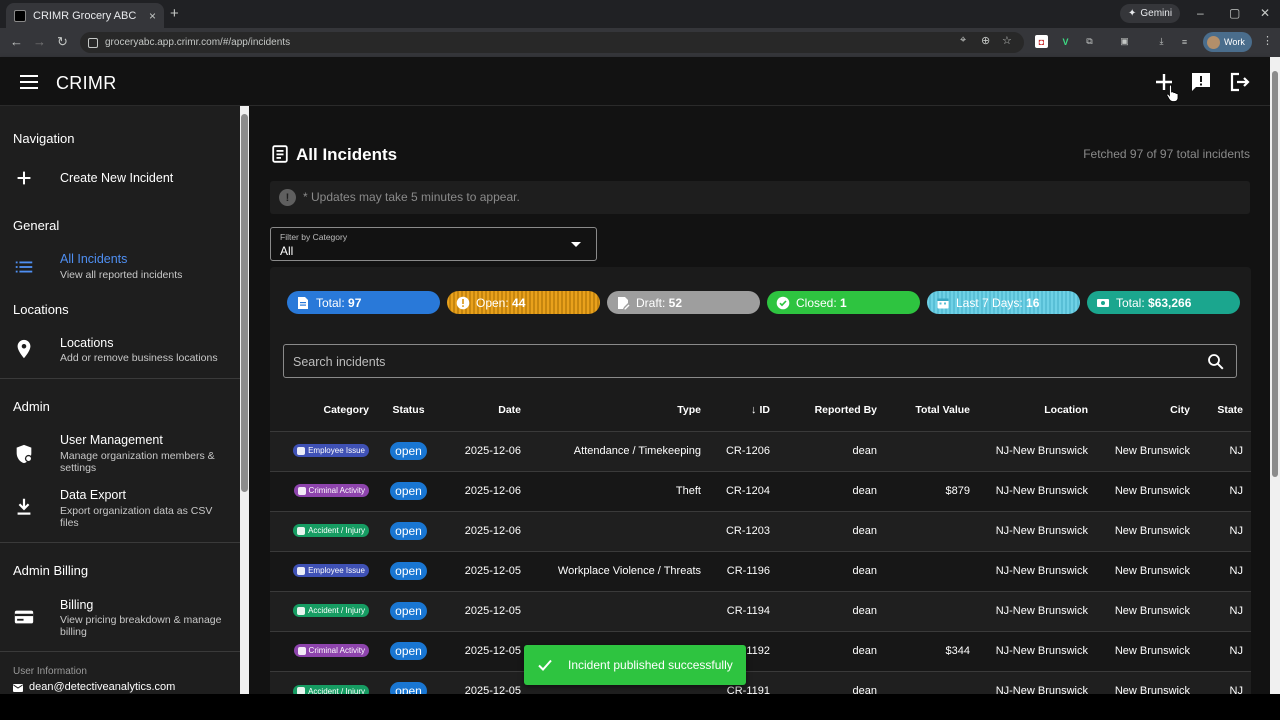  Describe the element at coordinates (1163, 302) in the screenshot. I see `stat-total-value-chip: Total: $63,266` at that location.